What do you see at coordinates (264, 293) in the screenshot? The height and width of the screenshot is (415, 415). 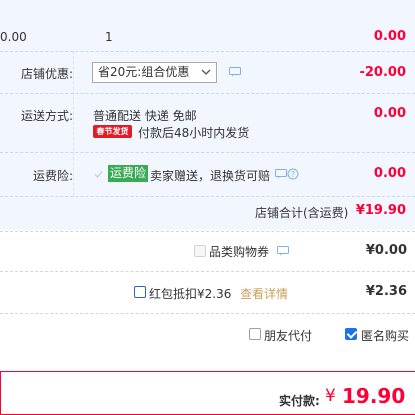 I see `red-packet-details-link: 查看详情` at bounding box center [264, 293].